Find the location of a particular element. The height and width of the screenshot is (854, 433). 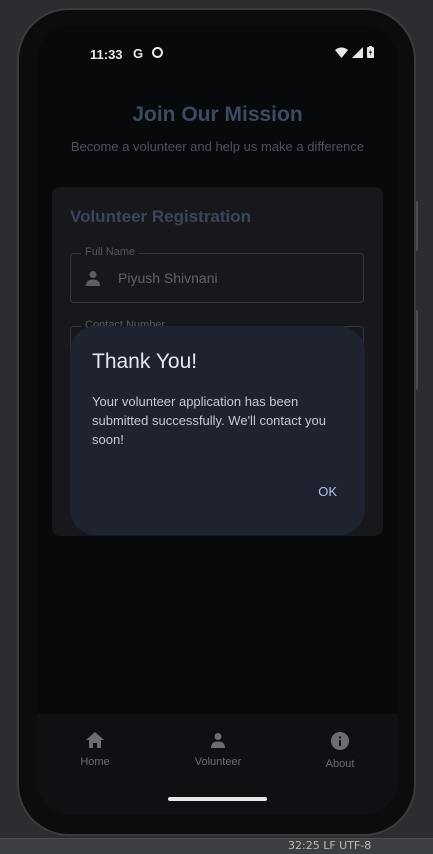

emulator-status-bar: 32:25 LF UTF-8 is located at coordinates (216, 846).